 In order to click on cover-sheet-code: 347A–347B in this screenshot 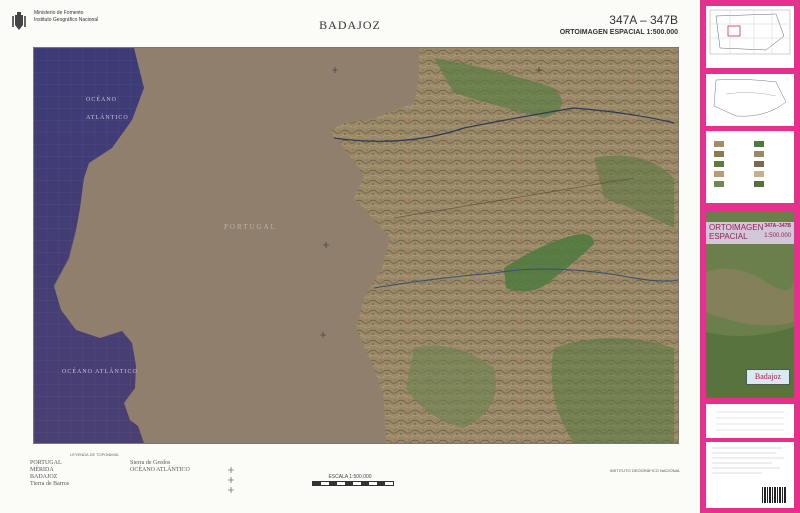, I will do `click(777, 226)`.